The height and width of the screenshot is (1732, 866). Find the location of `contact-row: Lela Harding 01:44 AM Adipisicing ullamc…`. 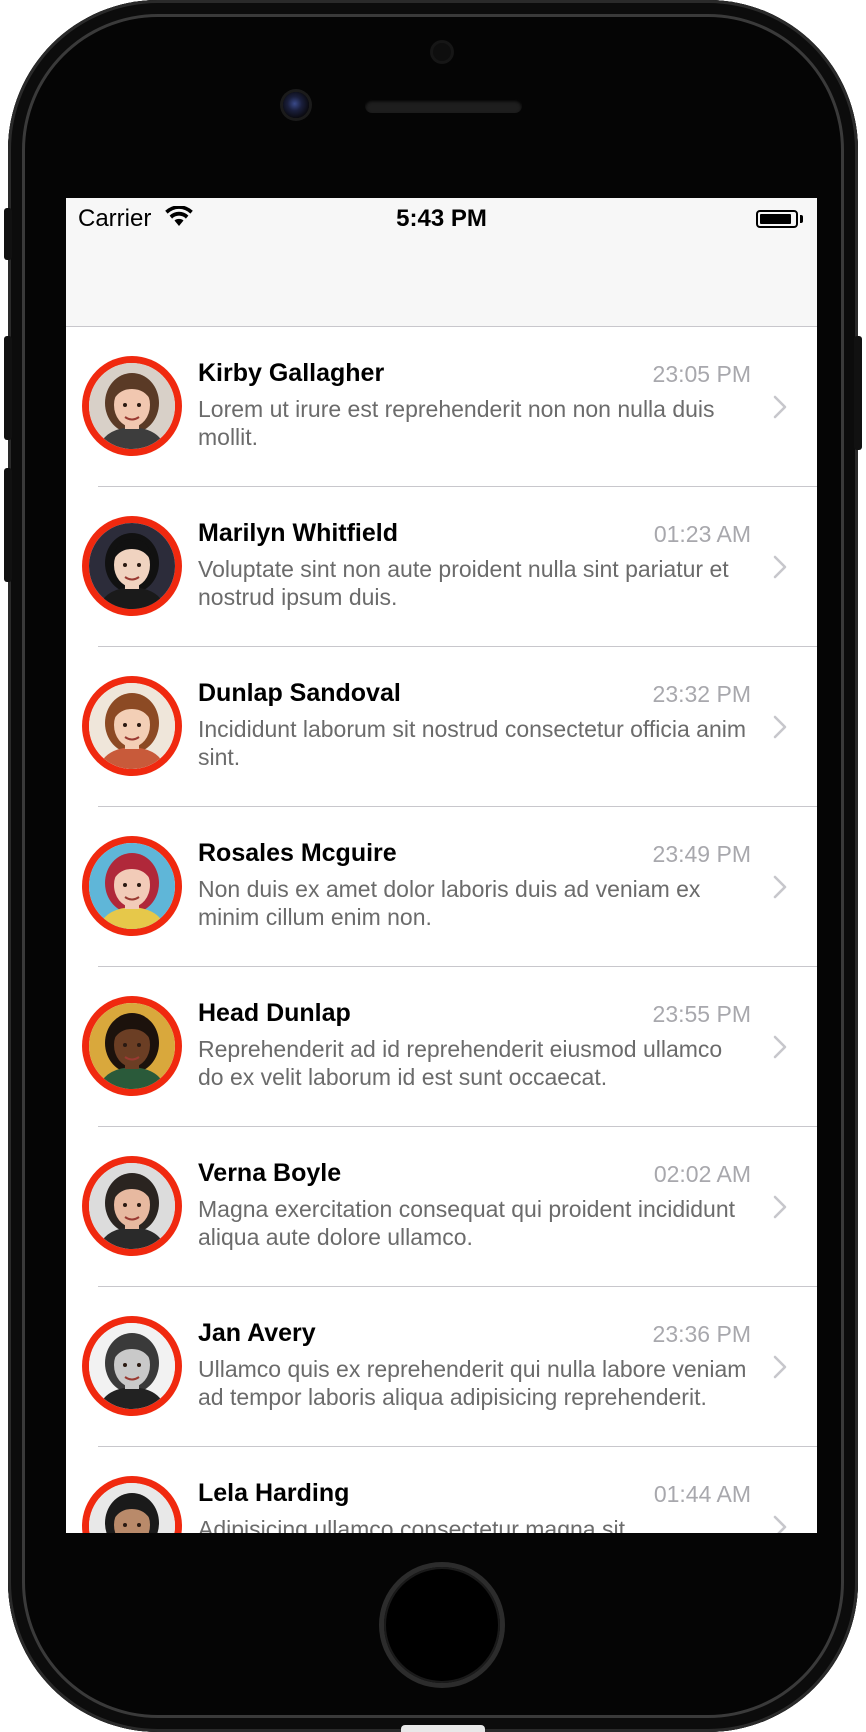

contact-row: Lela Harding 01:44 AM Adipisicing ullamc… is located at coordinates (441, 1490).